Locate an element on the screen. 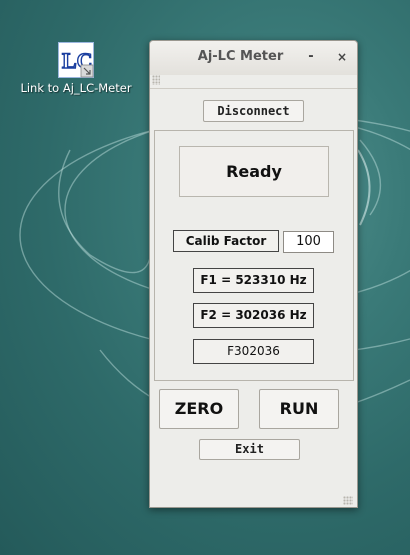 This screenshot has height=555, width=410. f1-frequency-readout: F1 = 523310 Hz is located at coordinates (253, 280).